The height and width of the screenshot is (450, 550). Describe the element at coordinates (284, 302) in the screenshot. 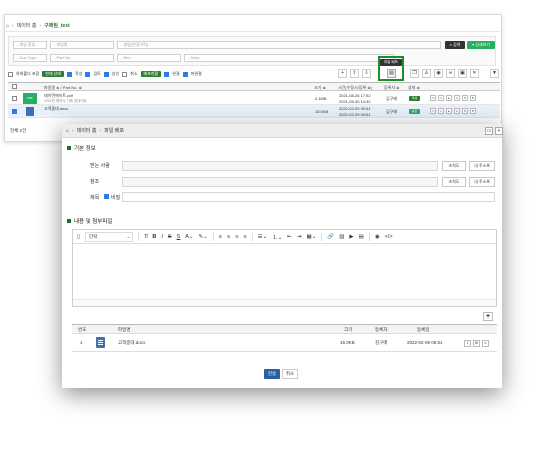

I see `editor-resize-bar` at that location.